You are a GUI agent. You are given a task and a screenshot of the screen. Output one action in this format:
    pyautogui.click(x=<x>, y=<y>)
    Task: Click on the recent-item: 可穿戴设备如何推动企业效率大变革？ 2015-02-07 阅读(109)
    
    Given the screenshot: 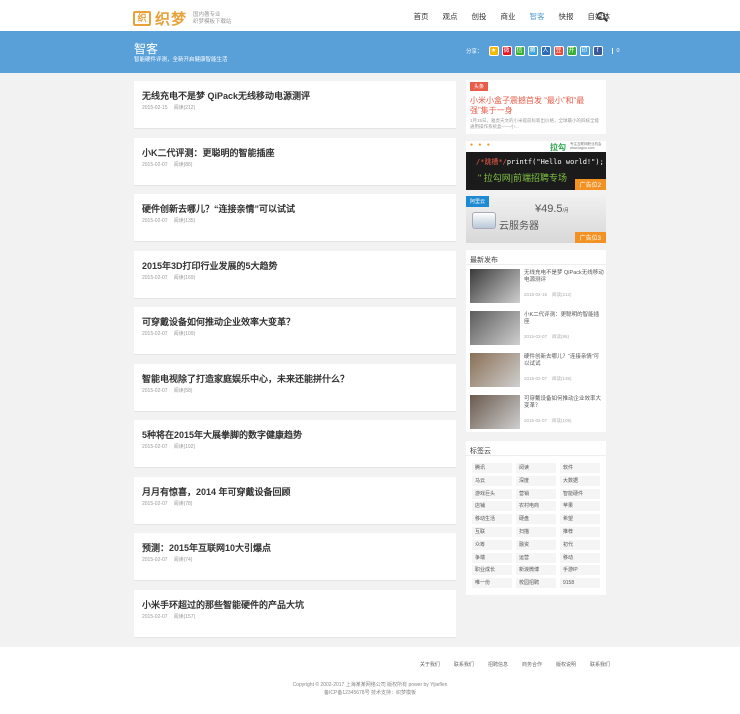 What is the action you would take?
    pyautogui.click(x=537, y=413)
    